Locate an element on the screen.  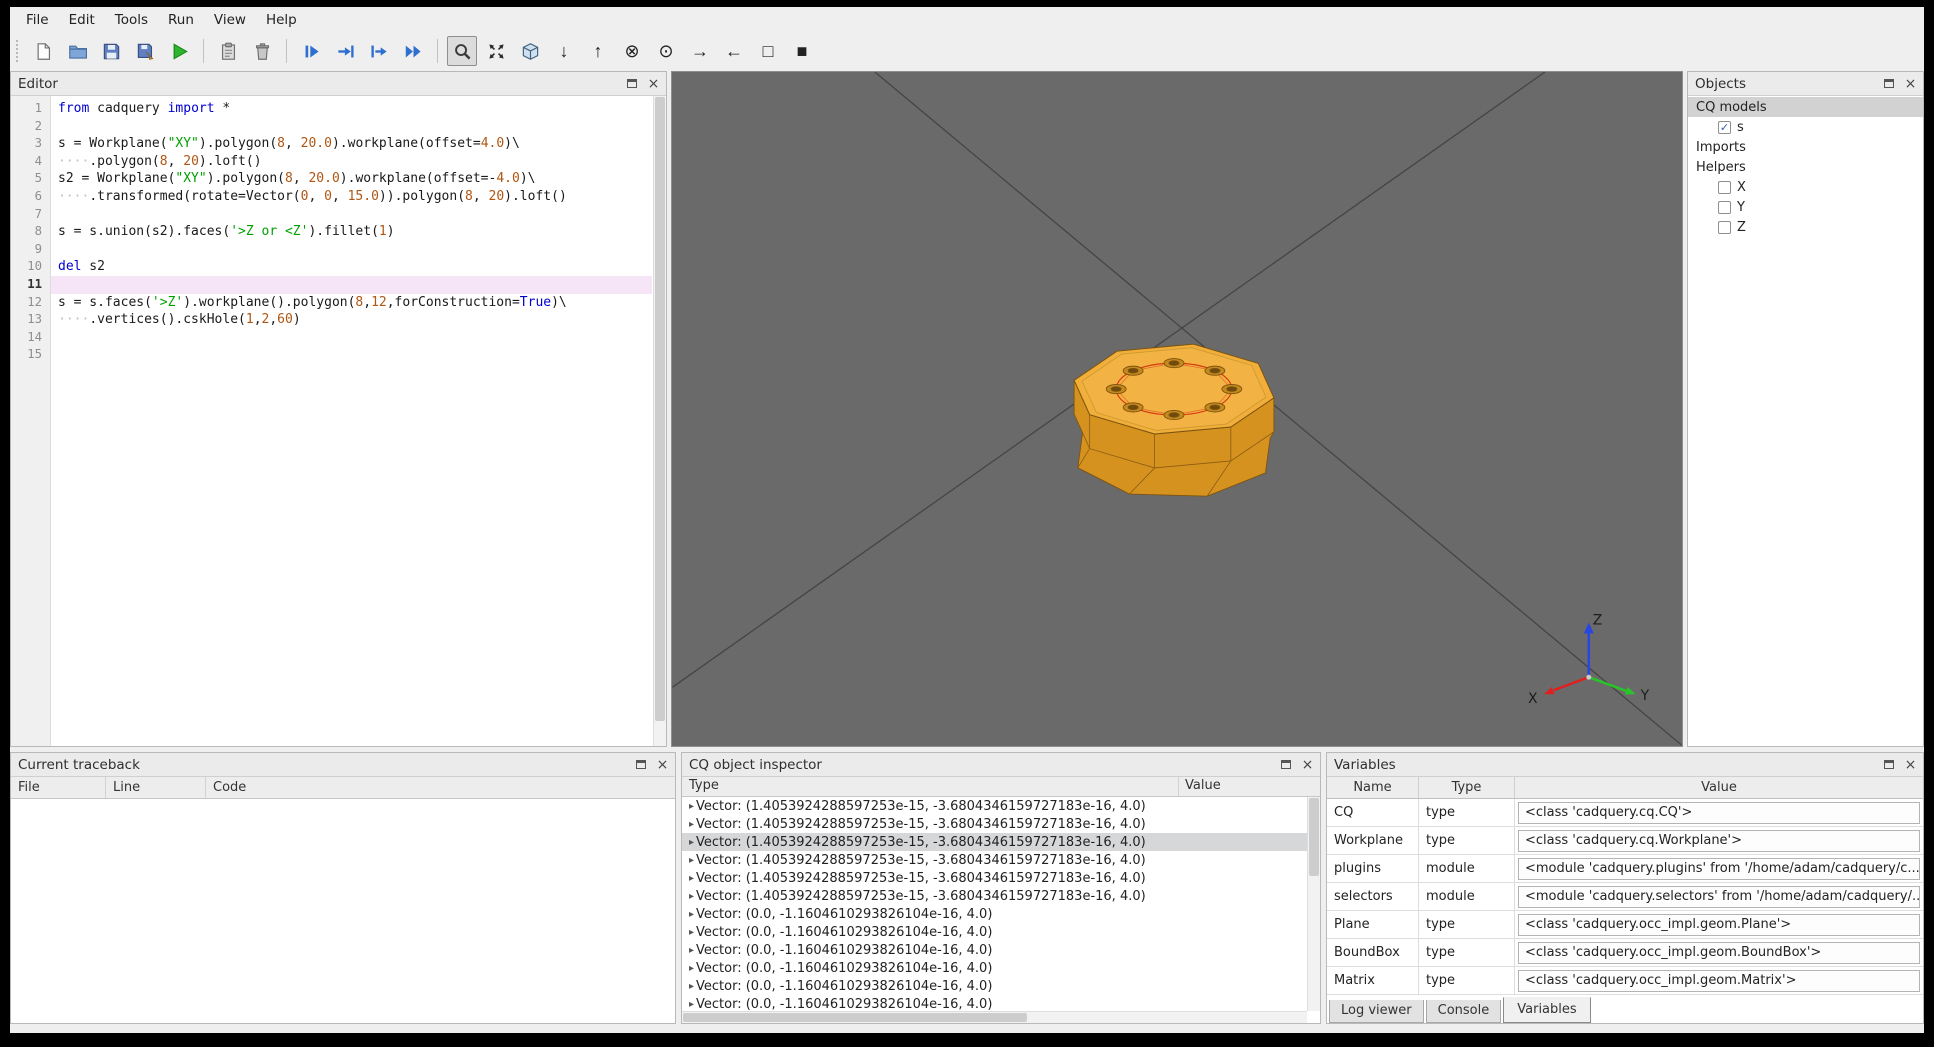
variable-value: <class 'cadquery.cq.Workplane'> is located at coordinates (1719, 840).